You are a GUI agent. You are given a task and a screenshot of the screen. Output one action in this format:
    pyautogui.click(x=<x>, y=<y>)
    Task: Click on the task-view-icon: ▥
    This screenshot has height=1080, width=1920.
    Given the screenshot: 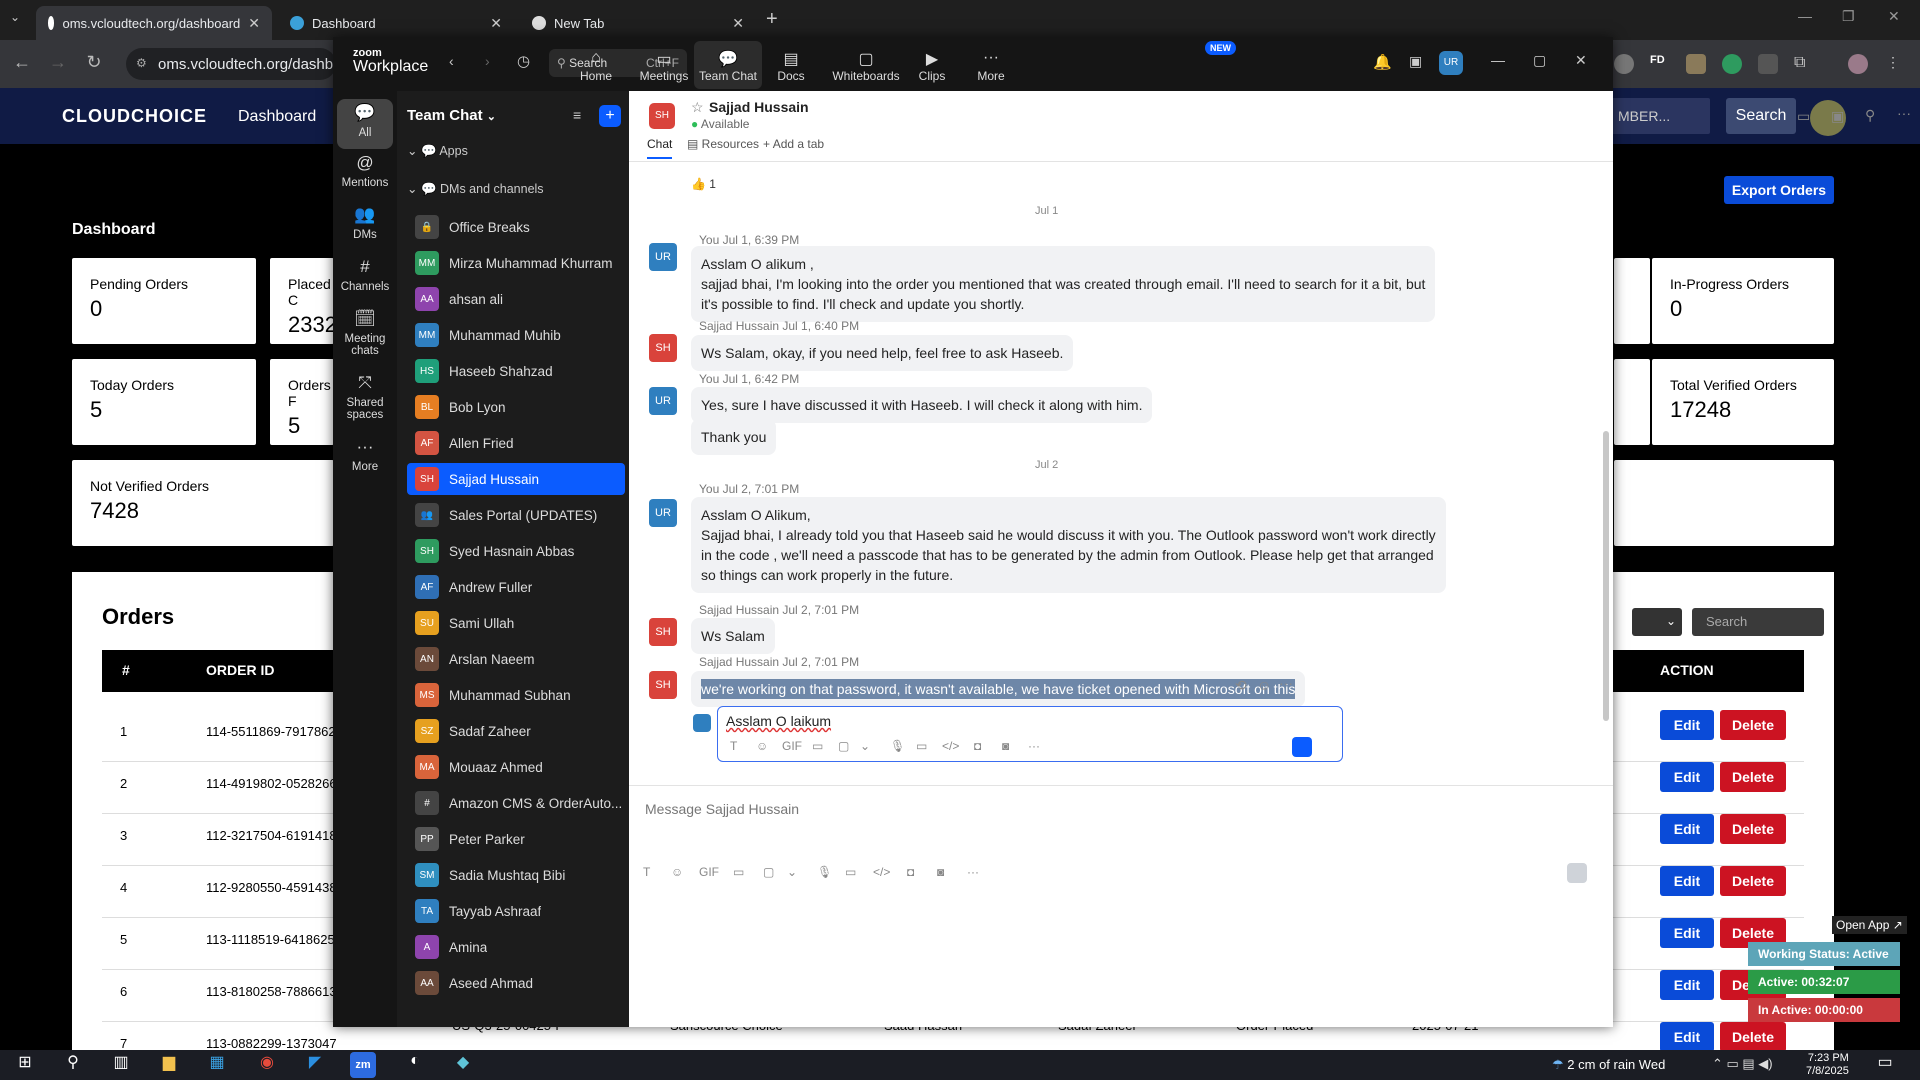 What is the action you would take?
    pyautogui.click(x=121, y=1065)
    